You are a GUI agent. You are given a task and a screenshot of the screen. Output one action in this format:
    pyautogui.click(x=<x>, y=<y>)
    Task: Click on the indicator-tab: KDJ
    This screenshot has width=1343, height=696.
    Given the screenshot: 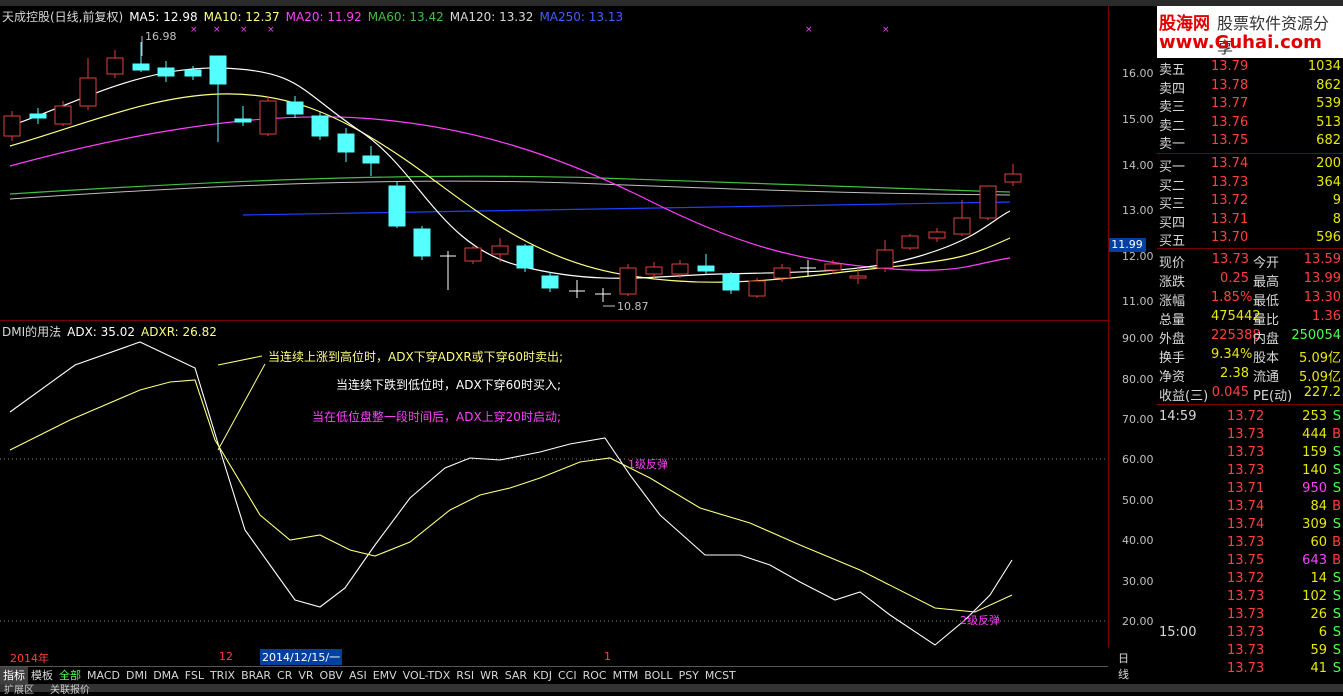 What is the action you would take?
    pyautogui.click(x=542, y=676)
    